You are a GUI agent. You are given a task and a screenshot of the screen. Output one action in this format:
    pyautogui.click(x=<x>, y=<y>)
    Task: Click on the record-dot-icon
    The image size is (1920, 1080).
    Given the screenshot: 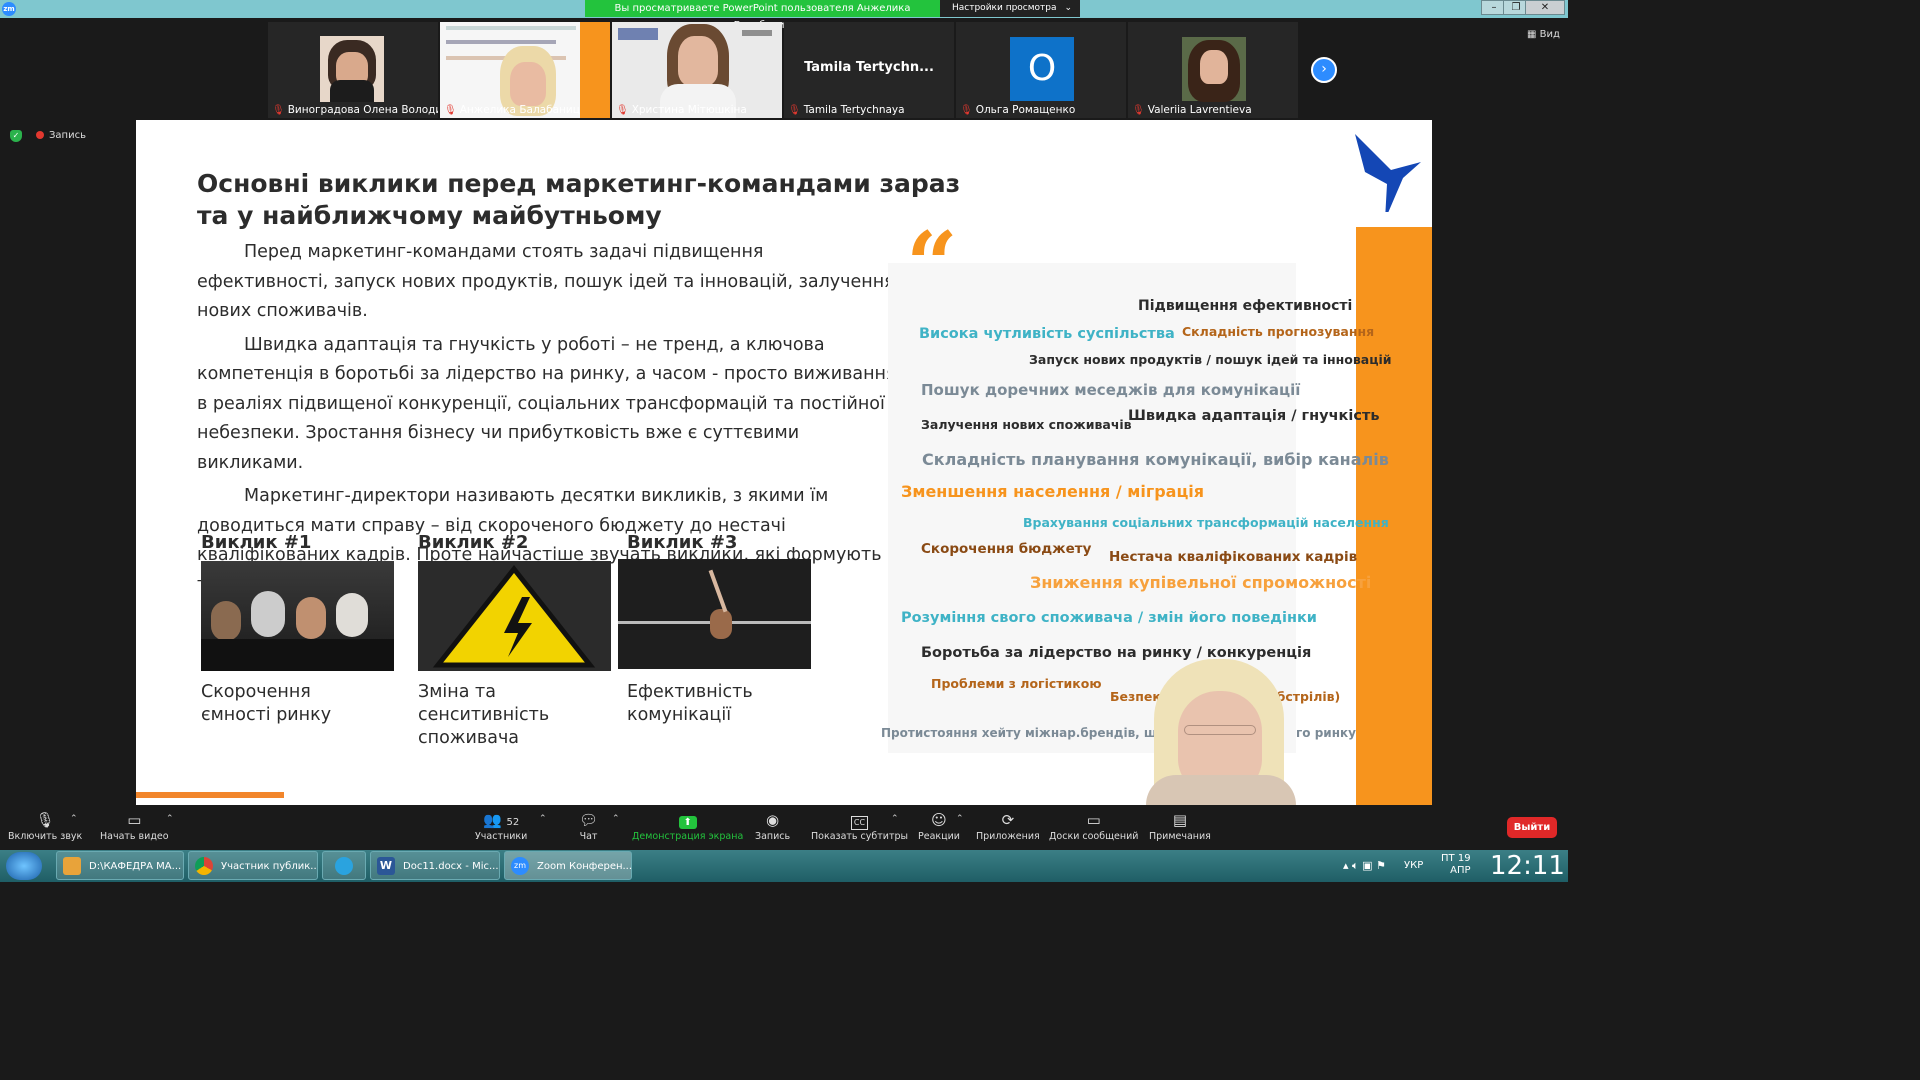 What is the action you would take?
    pyautogui.click(x=40, y=135)
    